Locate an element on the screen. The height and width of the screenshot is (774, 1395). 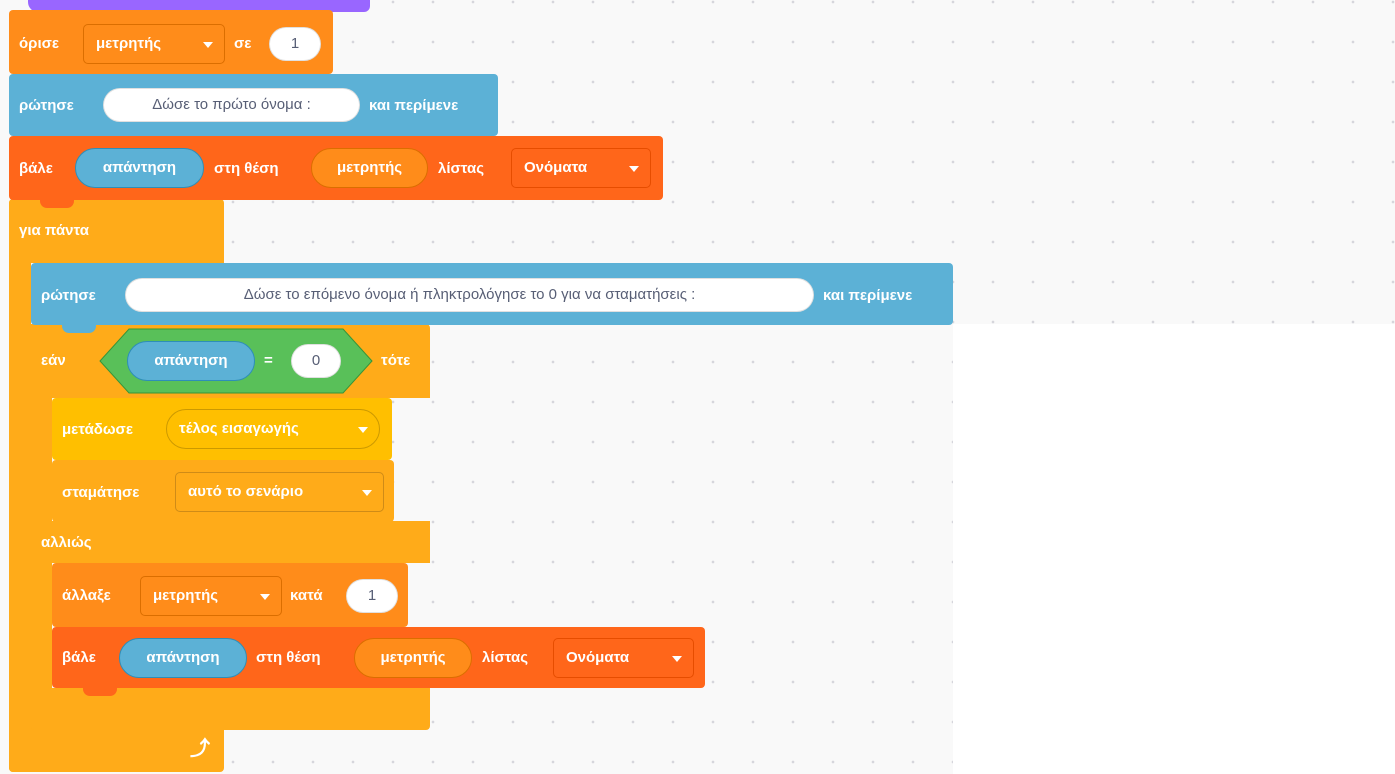
message-dropdown: τέλος εισαγωγής is located at coordinates (273, 429).